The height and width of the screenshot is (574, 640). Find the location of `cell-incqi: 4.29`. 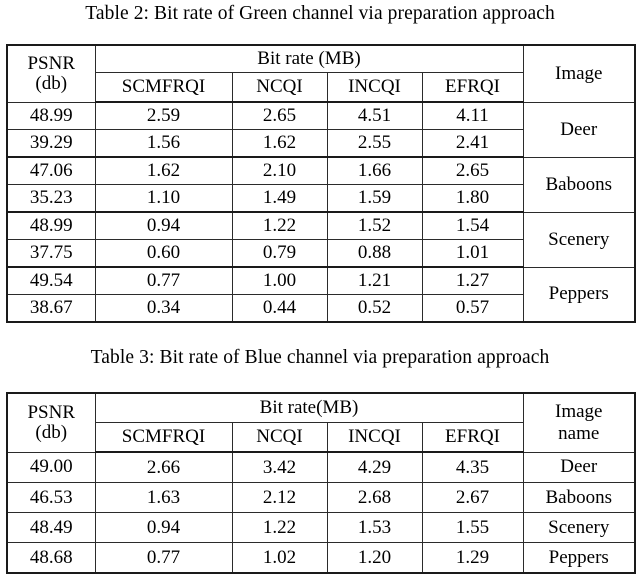

cell-incqi: 4.29 is located at coordinates (374, 467).